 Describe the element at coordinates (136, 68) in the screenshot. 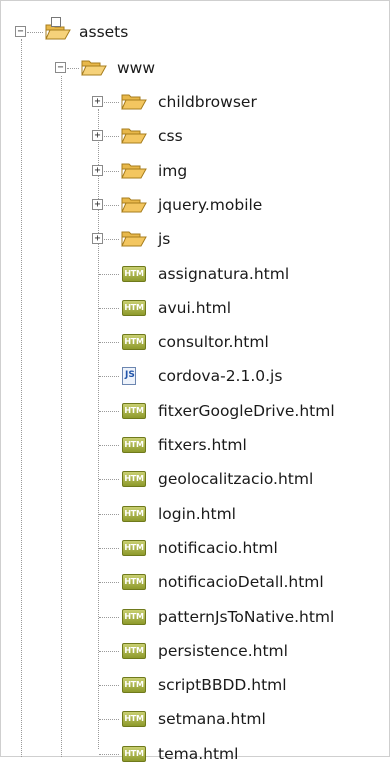

I see `tree-item-label: www` at that location.